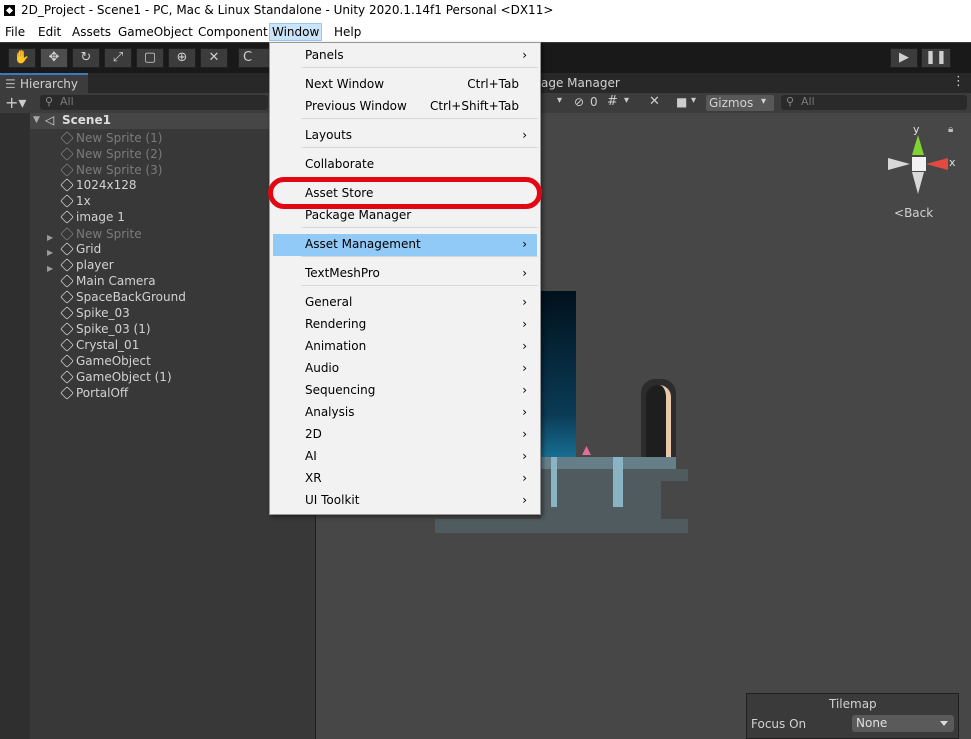 The width and height of the screenshot is (971, 739). Describe the element at coordinates (405, 435) in the screenshot. I see `menu-item-2d: 2D ›` at that location.